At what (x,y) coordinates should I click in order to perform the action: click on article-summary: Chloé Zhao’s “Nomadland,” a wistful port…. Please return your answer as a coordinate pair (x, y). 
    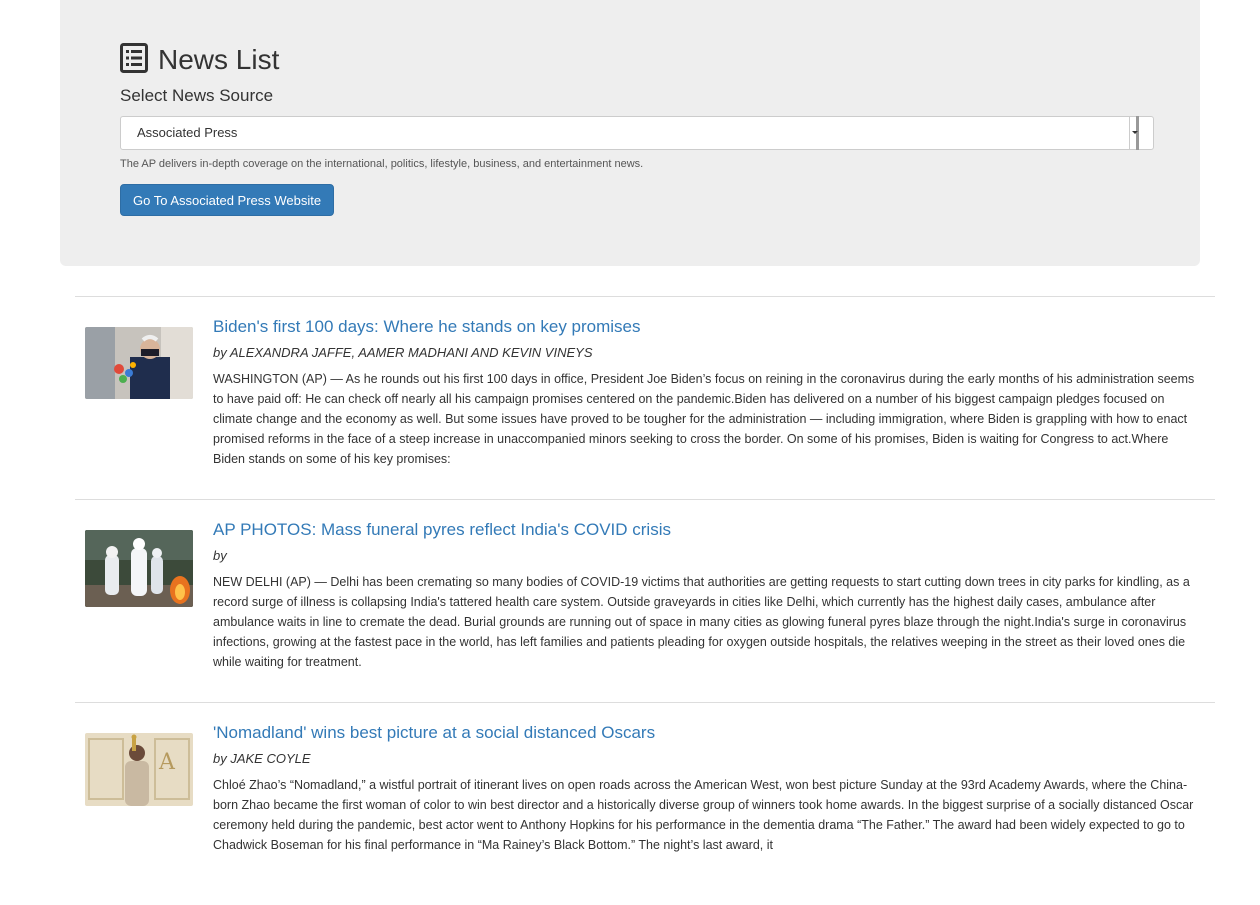
    Looking at the image, I should click on (703, 815).